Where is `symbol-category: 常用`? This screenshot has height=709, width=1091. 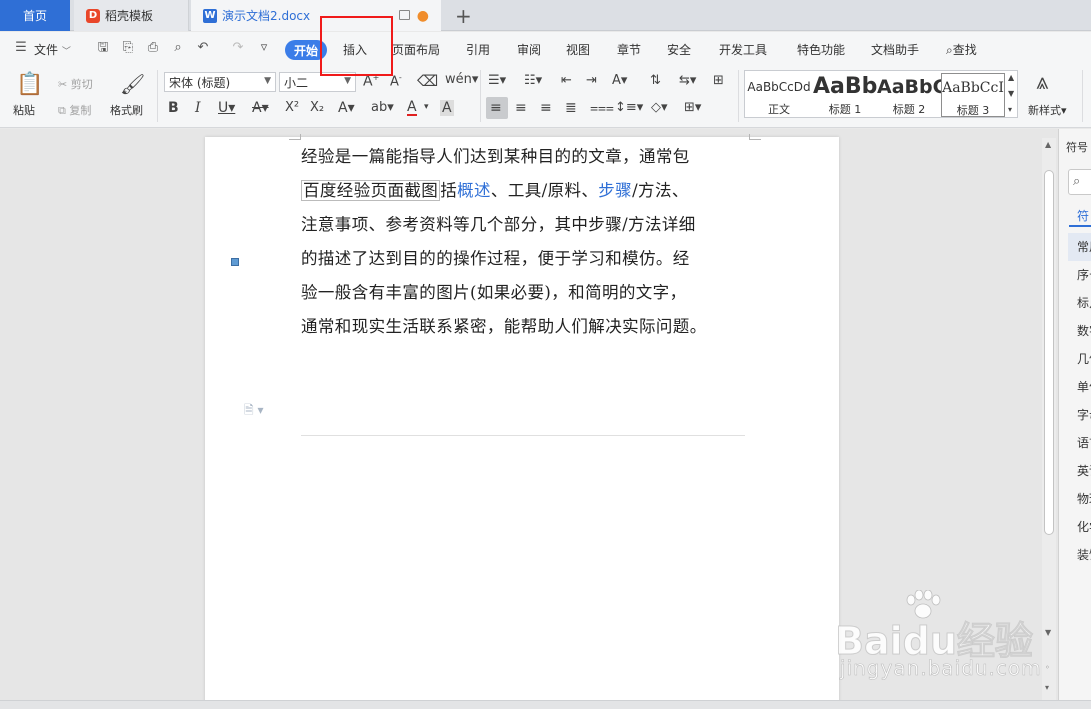 symbol-category: 常用 is located at coordinates (1079, 247).